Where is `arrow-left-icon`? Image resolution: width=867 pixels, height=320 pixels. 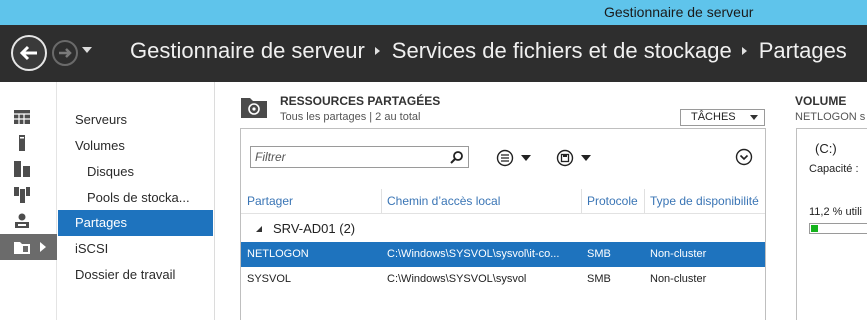 arrow-left-icon is located at coordinates (28, 53).